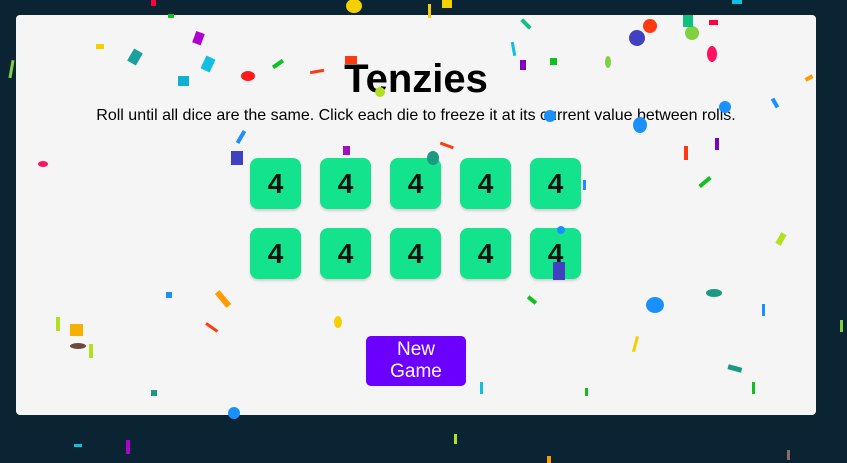 Image resolution: width=847 pixels, height=463 pixels. Describe the element at coordinates (555, 183) in the screenshot. I see `die-5: 4` at that location.